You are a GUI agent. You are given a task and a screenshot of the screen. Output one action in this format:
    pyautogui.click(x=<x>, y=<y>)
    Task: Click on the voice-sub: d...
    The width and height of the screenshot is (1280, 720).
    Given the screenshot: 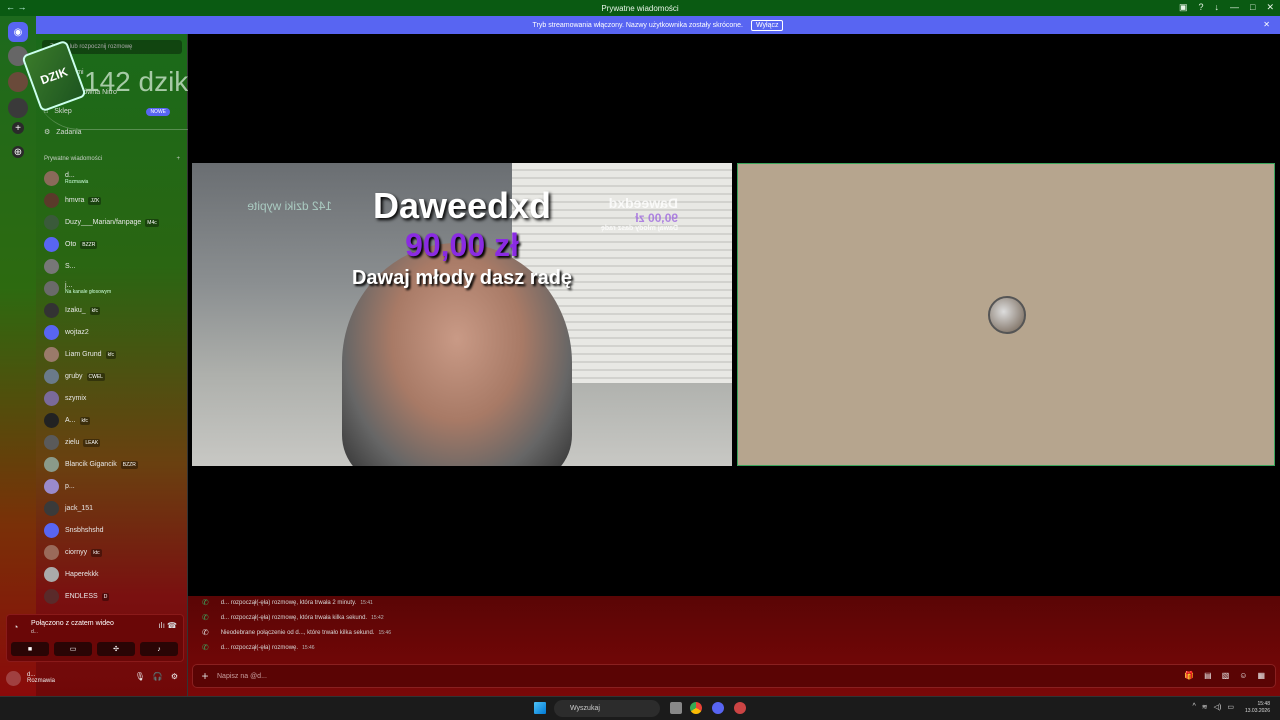 What is the action you would take?
    pyautogui.click(x=34, y=632)
    